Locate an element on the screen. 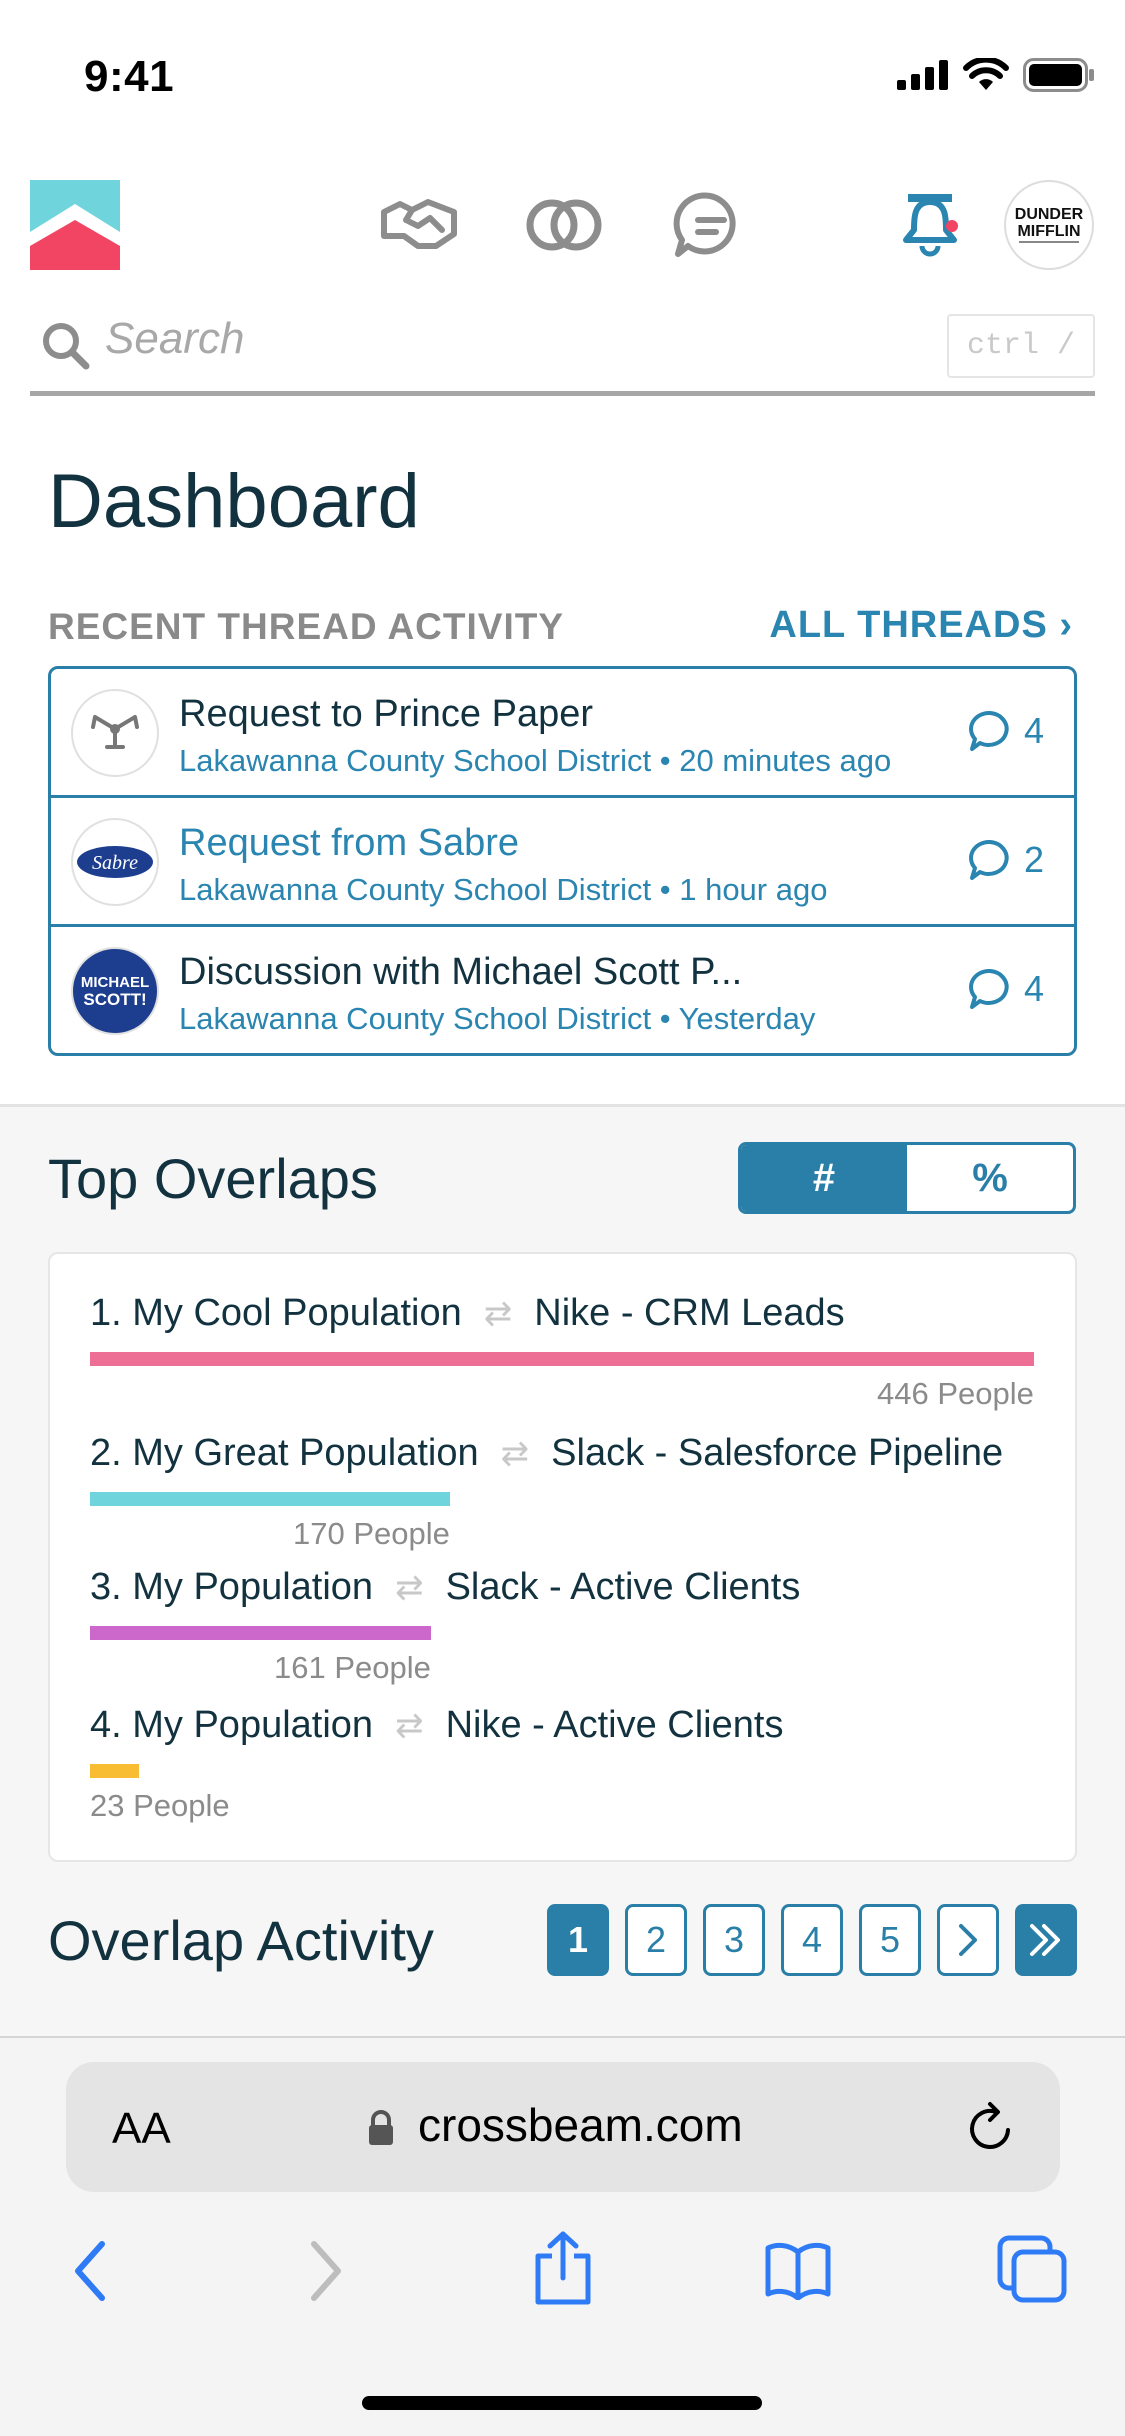  recent-threads-label: RECENT THREAD ACTIVITY is located at coordinates (306, 626).